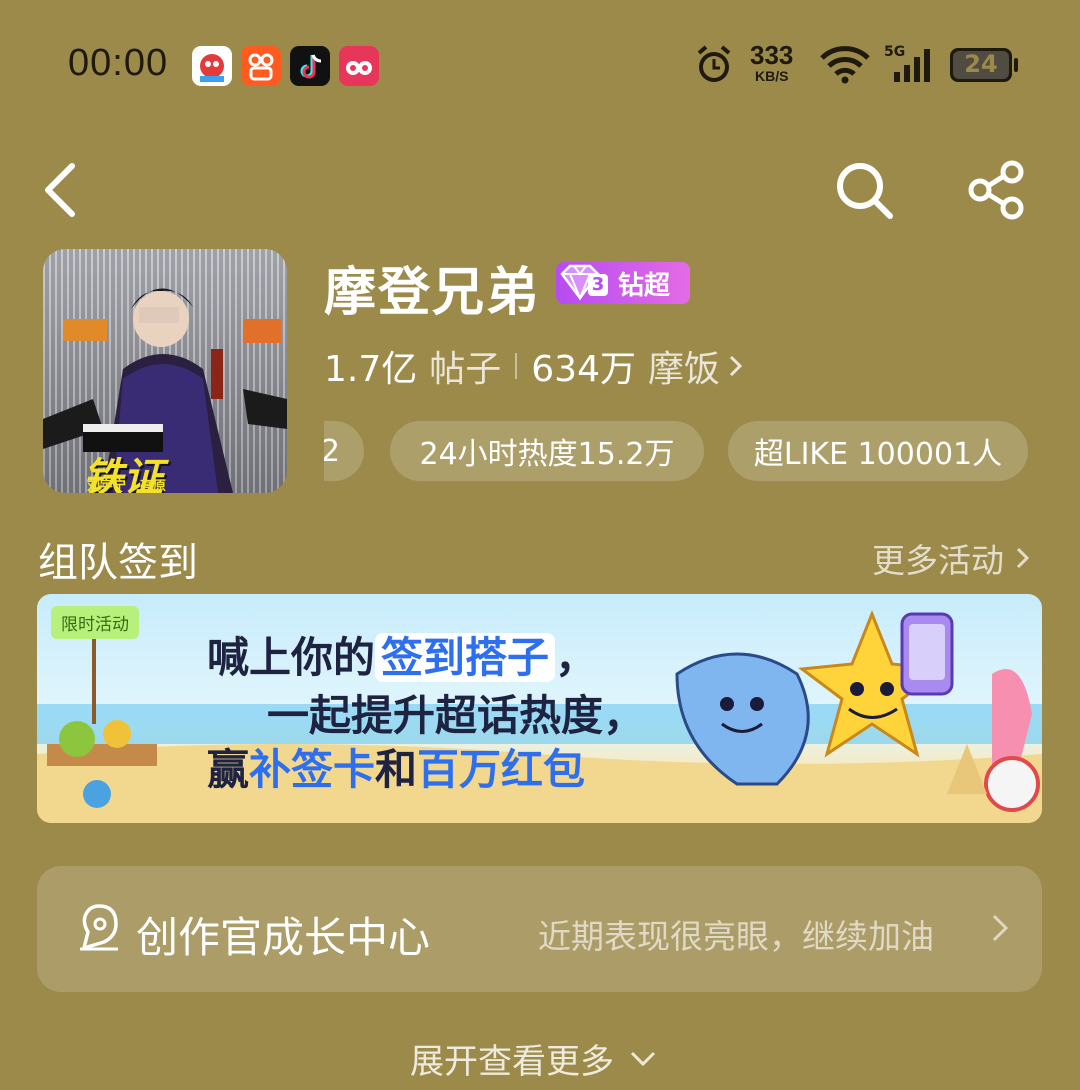 This screenshot has width=1080, height=1090. What do you see at coordinates (310, 66) in the screenshot?
I see `tiktok-app-icon` at bounding box center [310, 66].